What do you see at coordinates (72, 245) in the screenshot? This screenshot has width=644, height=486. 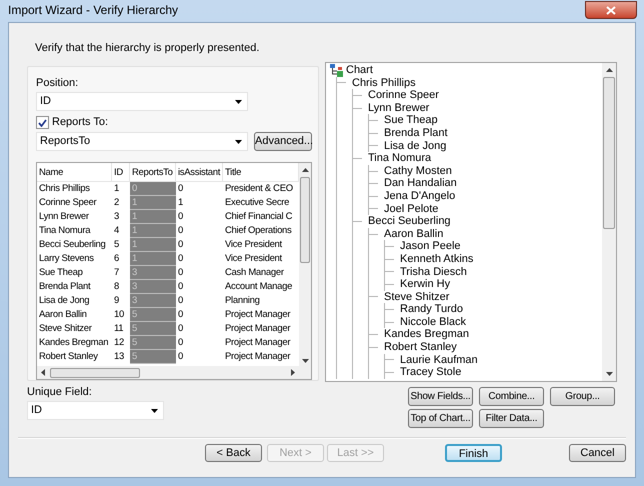 I see `table-cell-text: Becci Seuberling` at bounding box center [72, 245].